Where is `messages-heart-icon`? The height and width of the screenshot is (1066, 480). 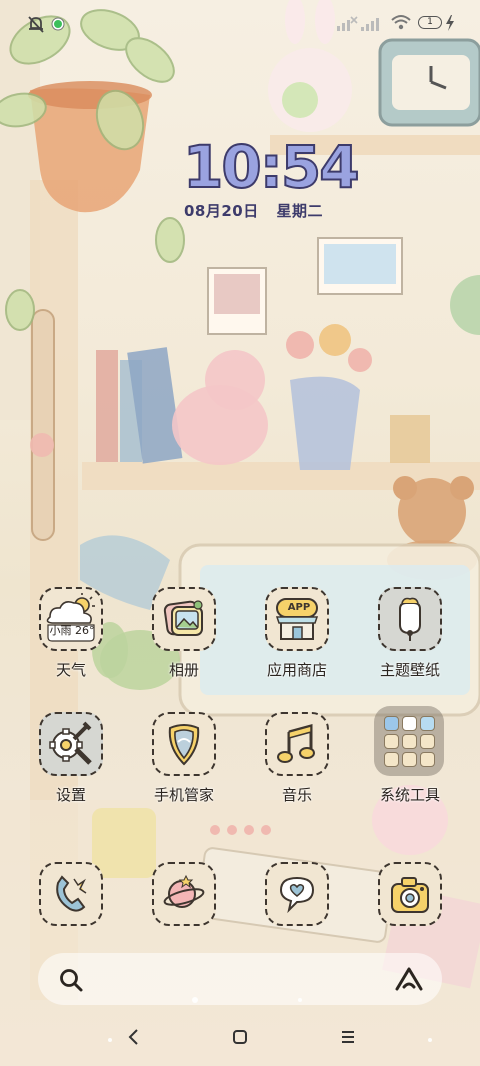 messages-heart-icon is located at coordinates (297, 894).